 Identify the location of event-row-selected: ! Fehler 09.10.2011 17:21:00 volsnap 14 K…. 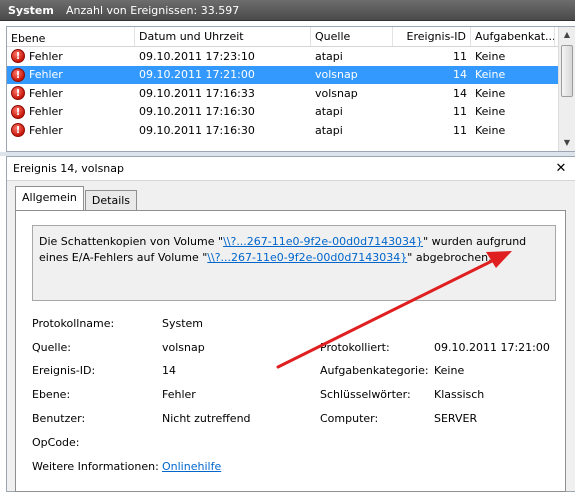
(291, 74).